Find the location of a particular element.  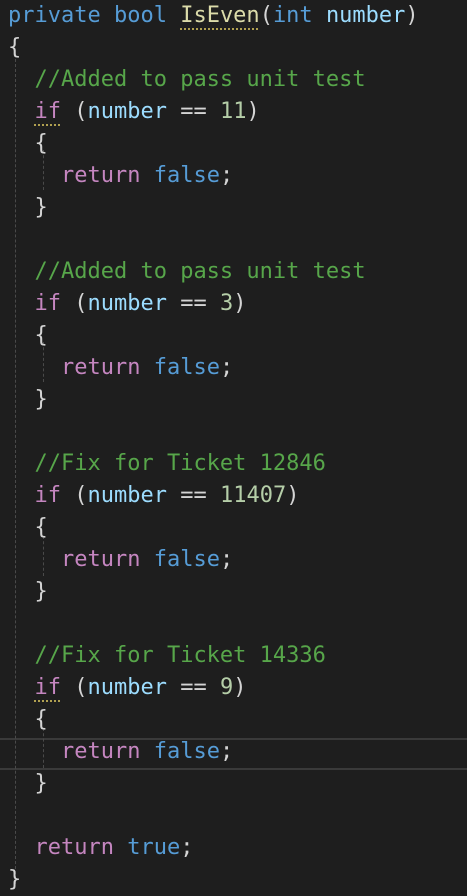

code-token: bool is located at coordinates (140, 15).